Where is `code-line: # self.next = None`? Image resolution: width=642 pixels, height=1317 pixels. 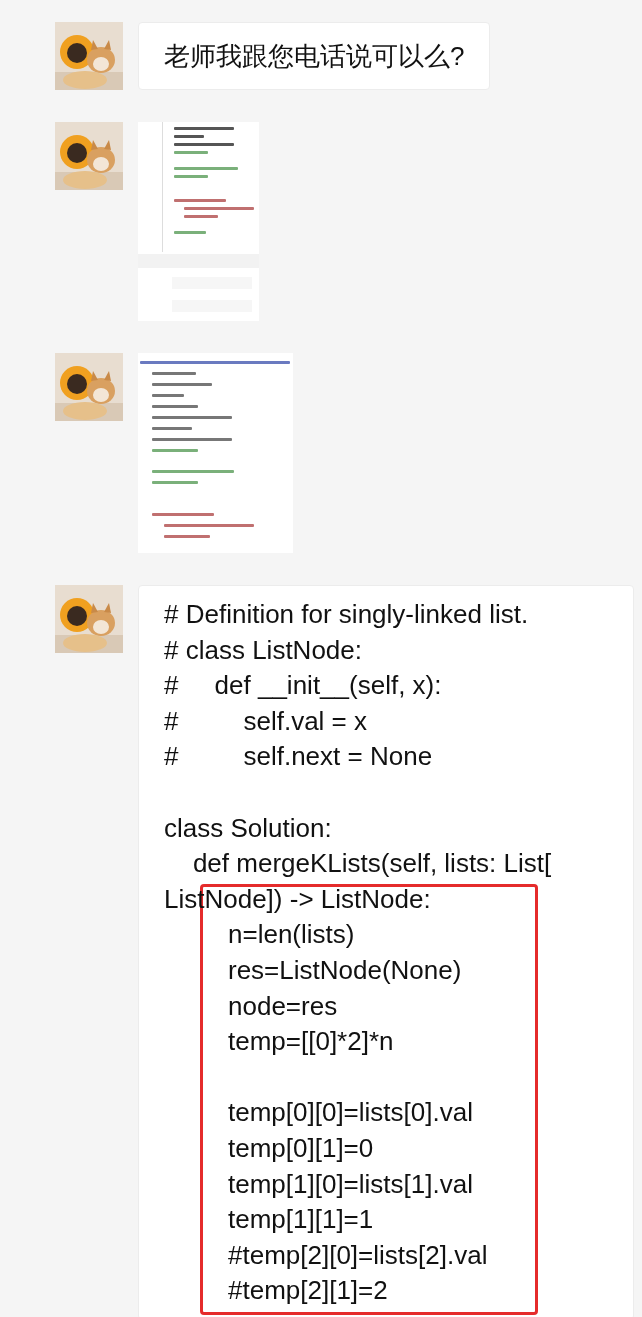
code-line: # self.next = None is located at coordinates (299, 757).